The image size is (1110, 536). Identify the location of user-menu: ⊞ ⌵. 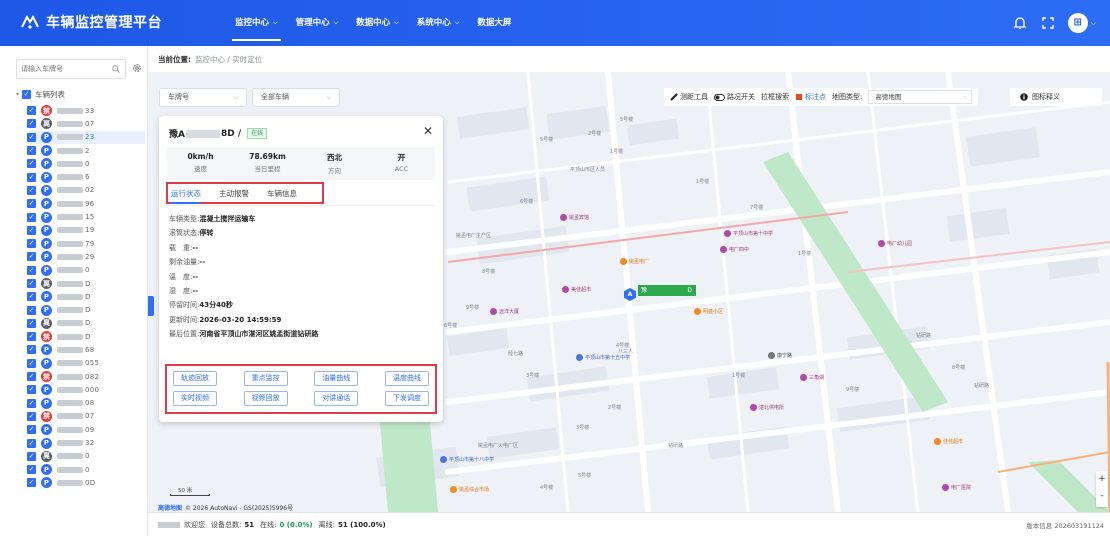
(1081, 23).